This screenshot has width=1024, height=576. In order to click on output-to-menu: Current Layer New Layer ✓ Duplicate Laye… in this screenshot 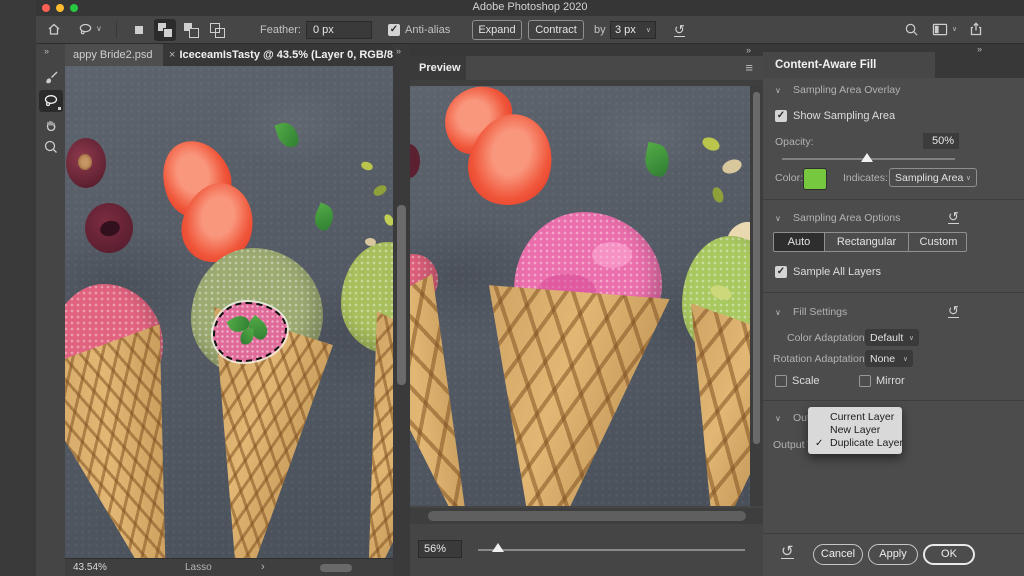, I will do `click(855, 430)`.